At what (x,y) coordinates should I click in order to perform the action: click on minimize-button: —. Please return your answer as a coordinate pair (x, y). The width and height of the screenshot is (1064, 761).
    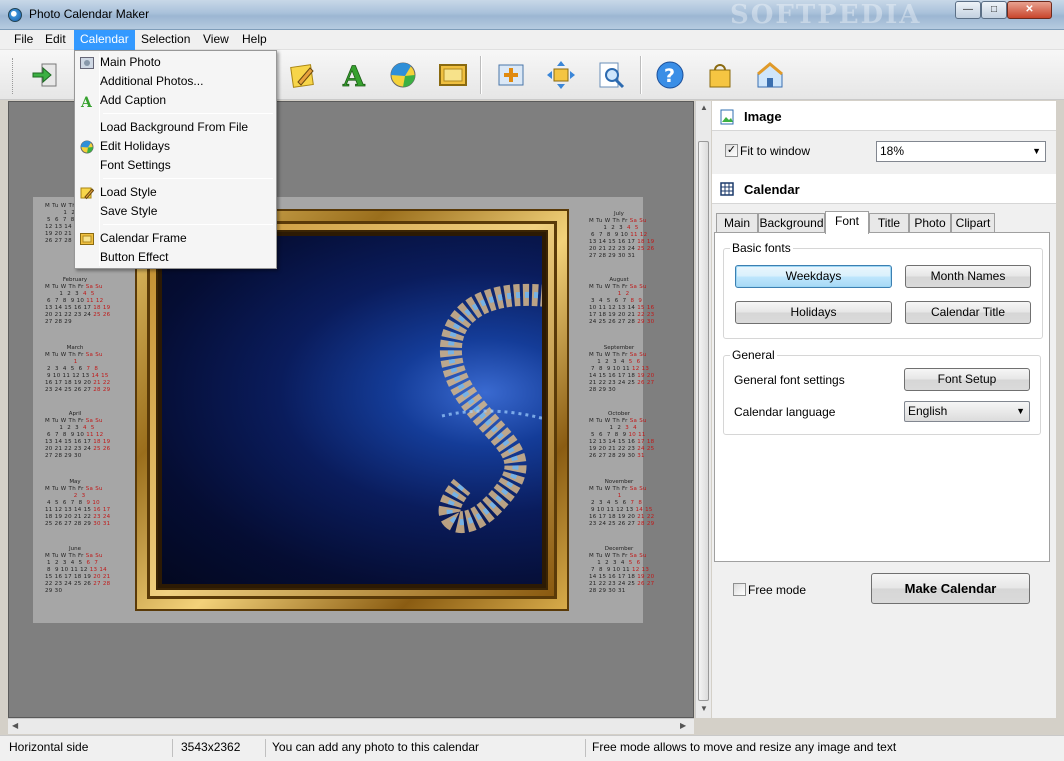
    Looking at the image, I should click on (968, 10).